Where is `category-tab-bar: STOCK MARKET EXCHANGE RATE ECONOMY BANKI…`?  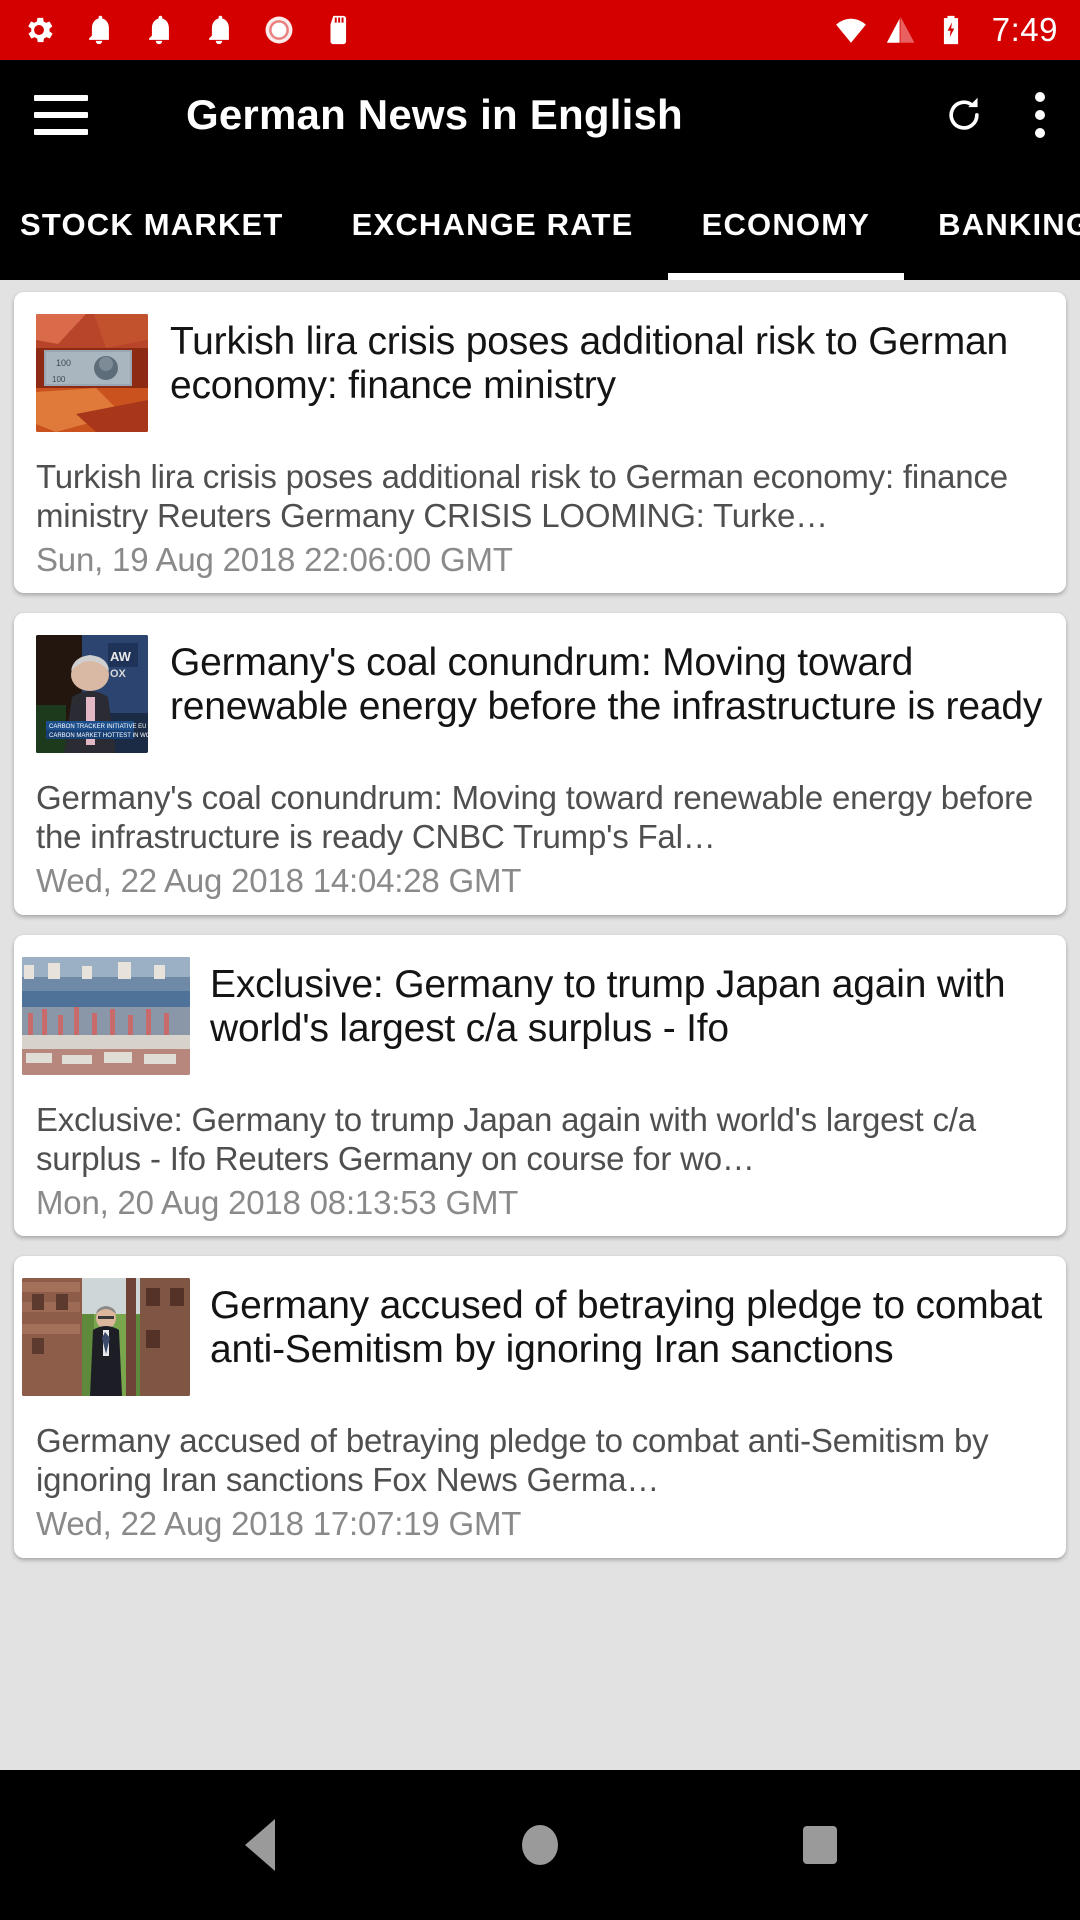
category-tab-bar: STOCK MARKET EXCHANGE RATE ECONOMY BANKI… is located at coordinates (540, 225).